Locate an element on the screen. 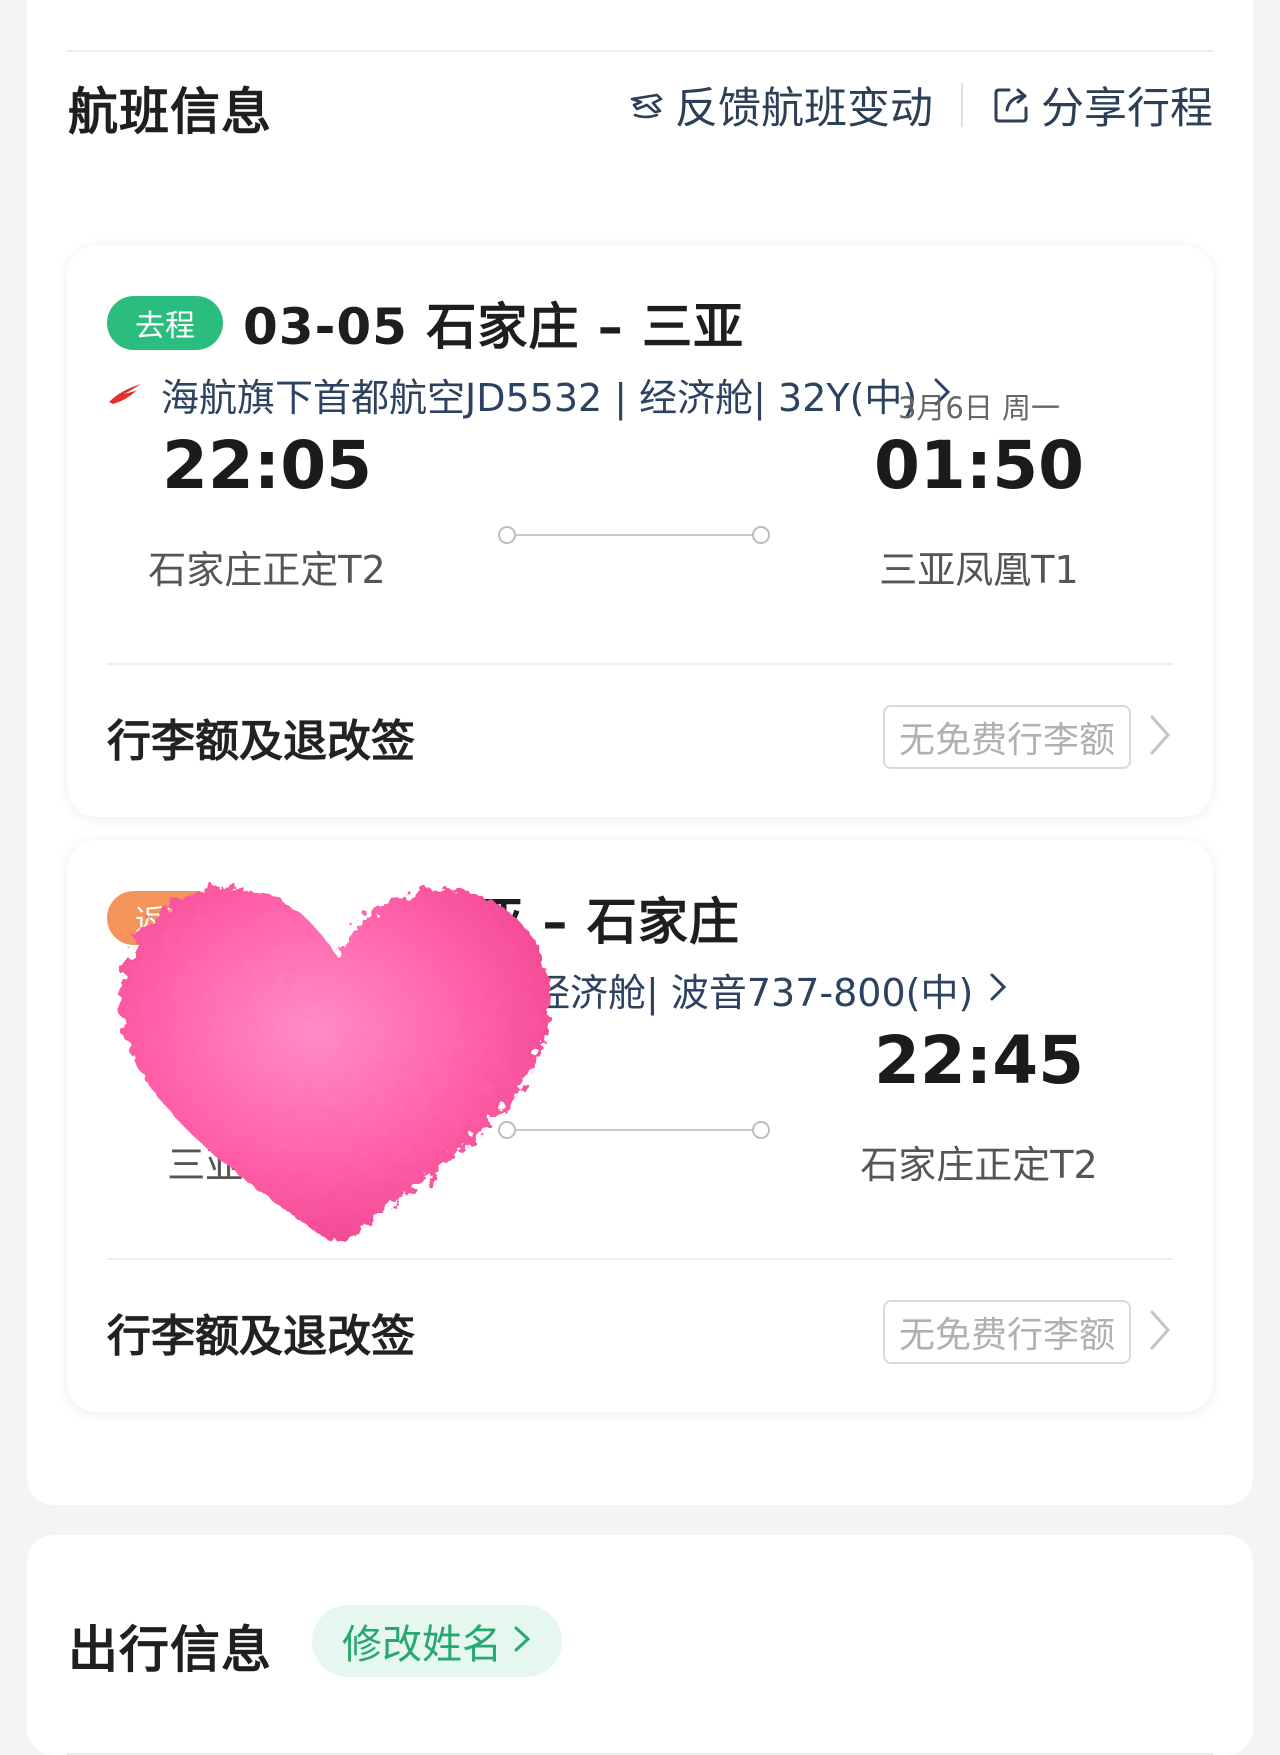  outbound-route: 03-05 石家庄 – 三亚 is located at coordinates (494, 327).